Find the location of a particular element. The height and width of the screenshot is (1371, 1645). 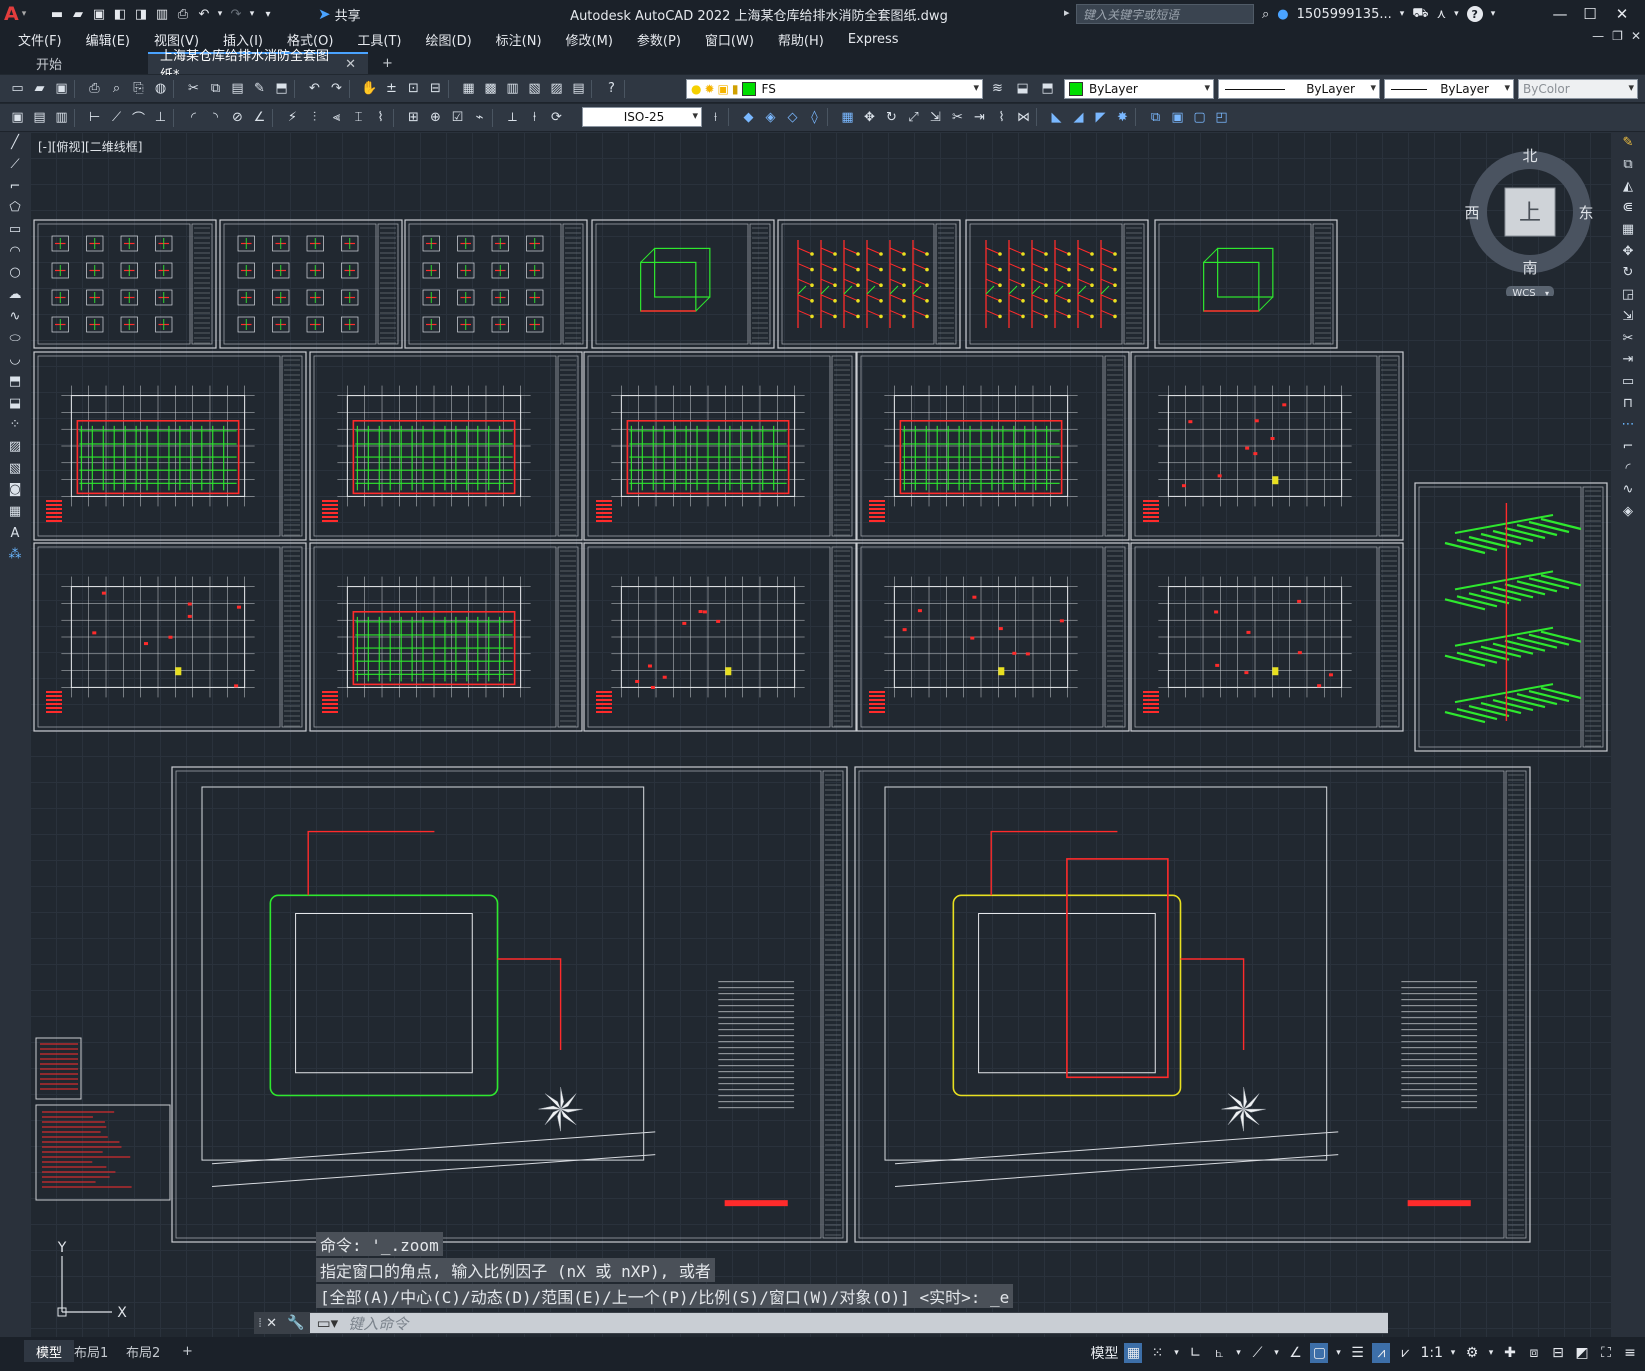

menu-tools: 工具(T) is located at coordinates (379, 39).